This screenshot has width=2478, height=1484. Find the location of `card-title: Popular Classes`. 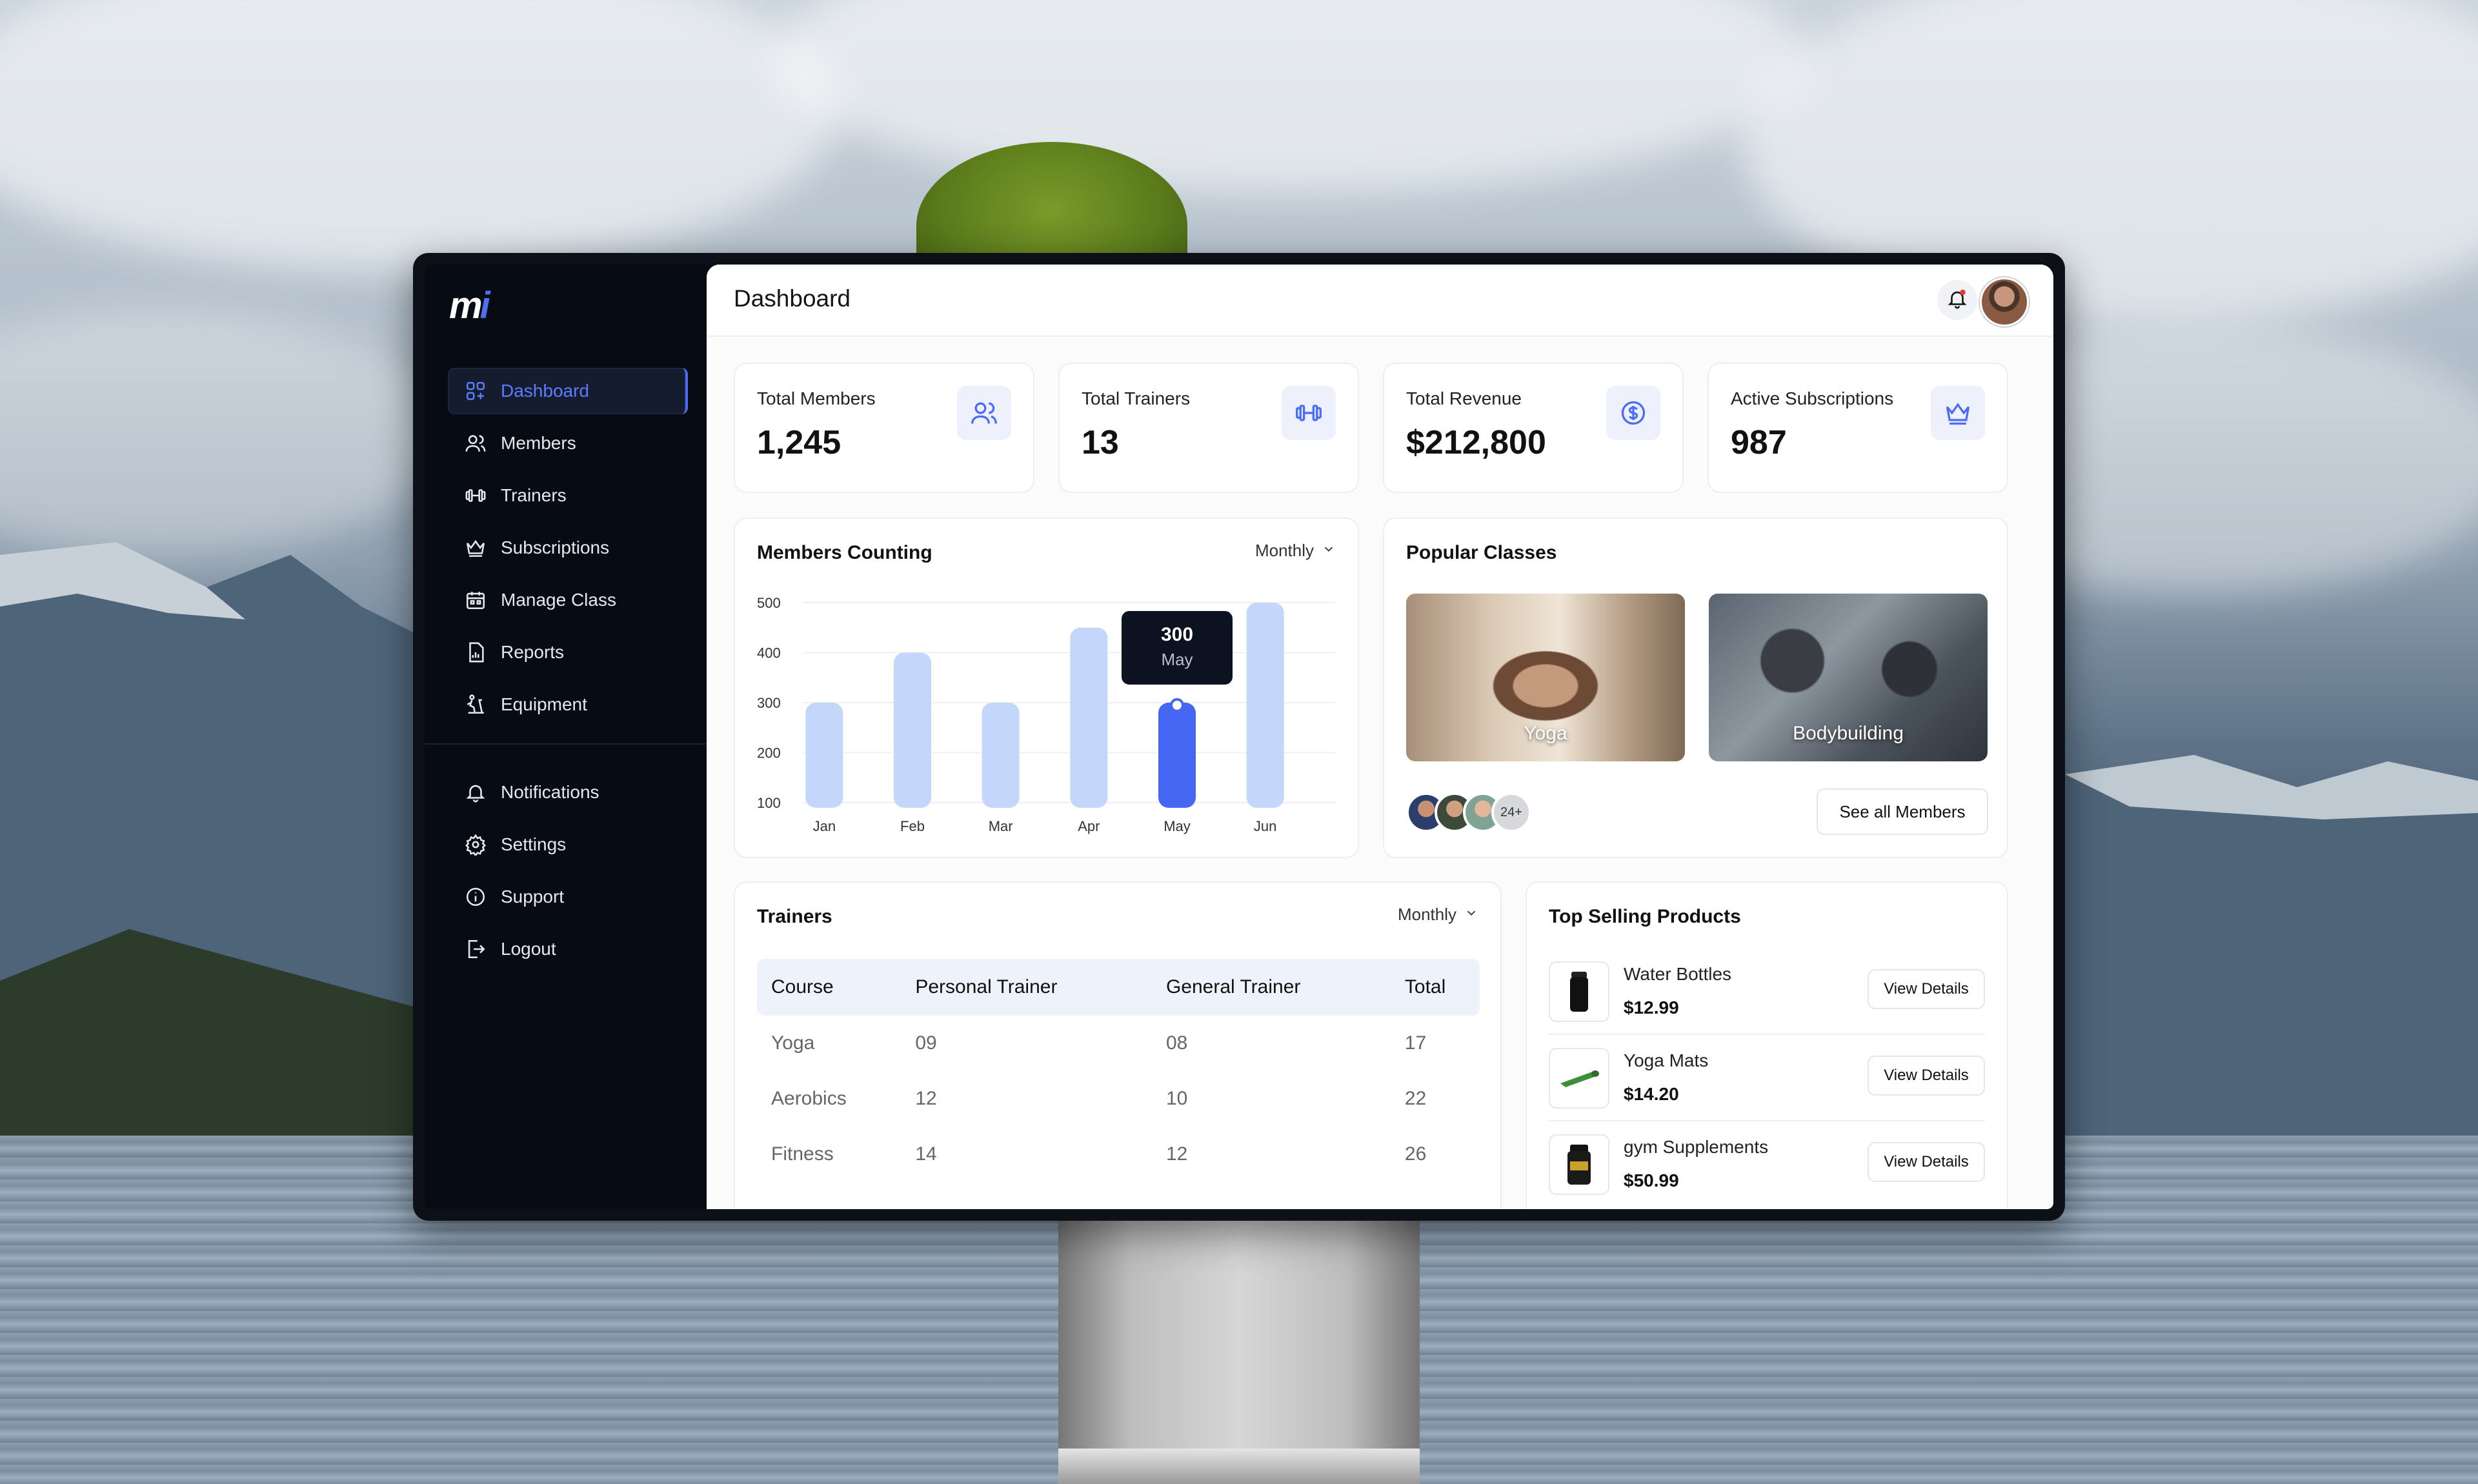

card-title: Popular Classes is located at coordinates (1481, 552).